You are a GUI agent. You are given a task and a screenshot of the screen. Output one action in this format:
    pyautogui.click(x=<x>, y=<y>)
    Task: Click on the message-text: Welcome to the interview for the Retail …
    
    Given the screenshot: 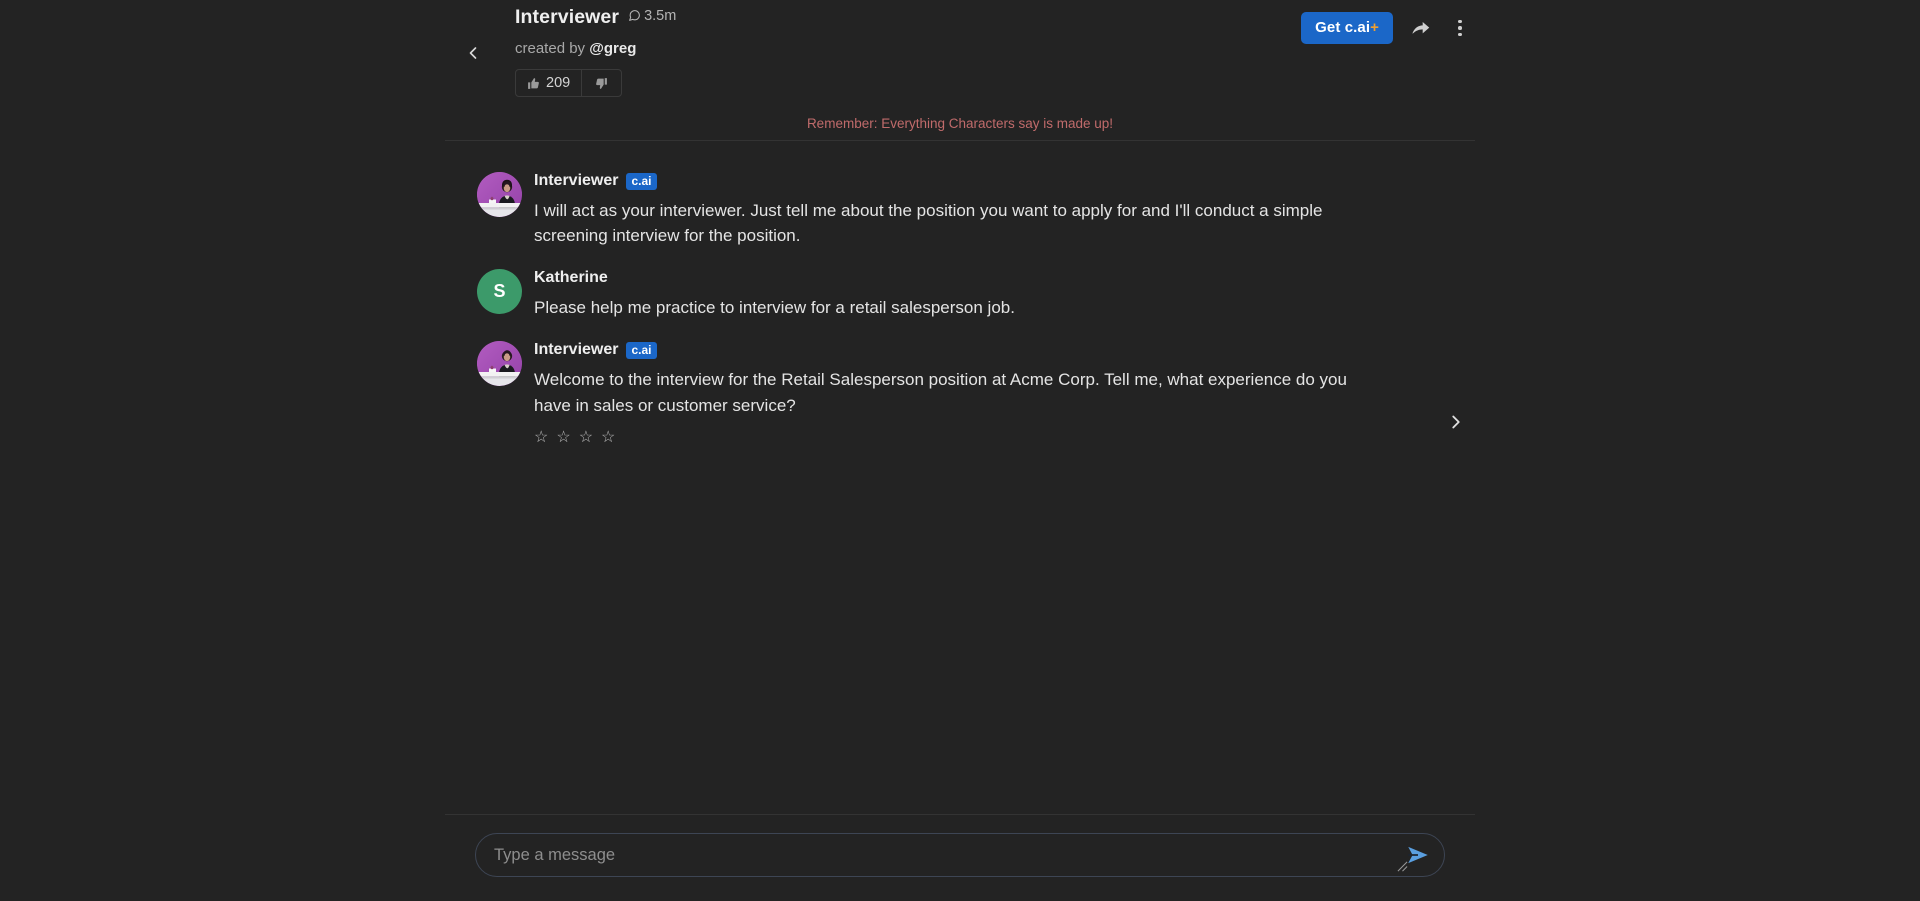 What is the action you would take?
    pyautogui.click(x=940, y=392)
    